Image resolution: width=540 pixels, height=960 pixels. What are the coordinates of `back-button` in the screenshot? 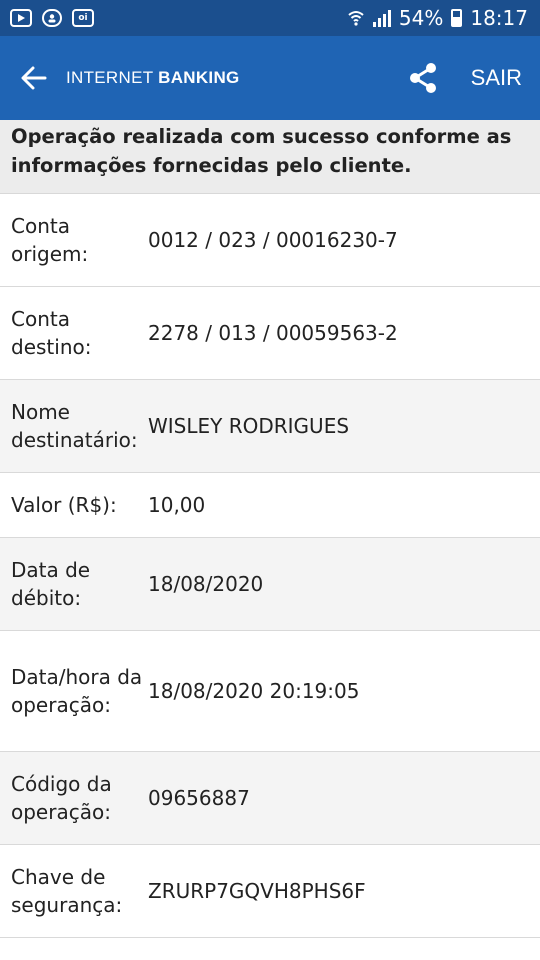 It's located at (34, 78).